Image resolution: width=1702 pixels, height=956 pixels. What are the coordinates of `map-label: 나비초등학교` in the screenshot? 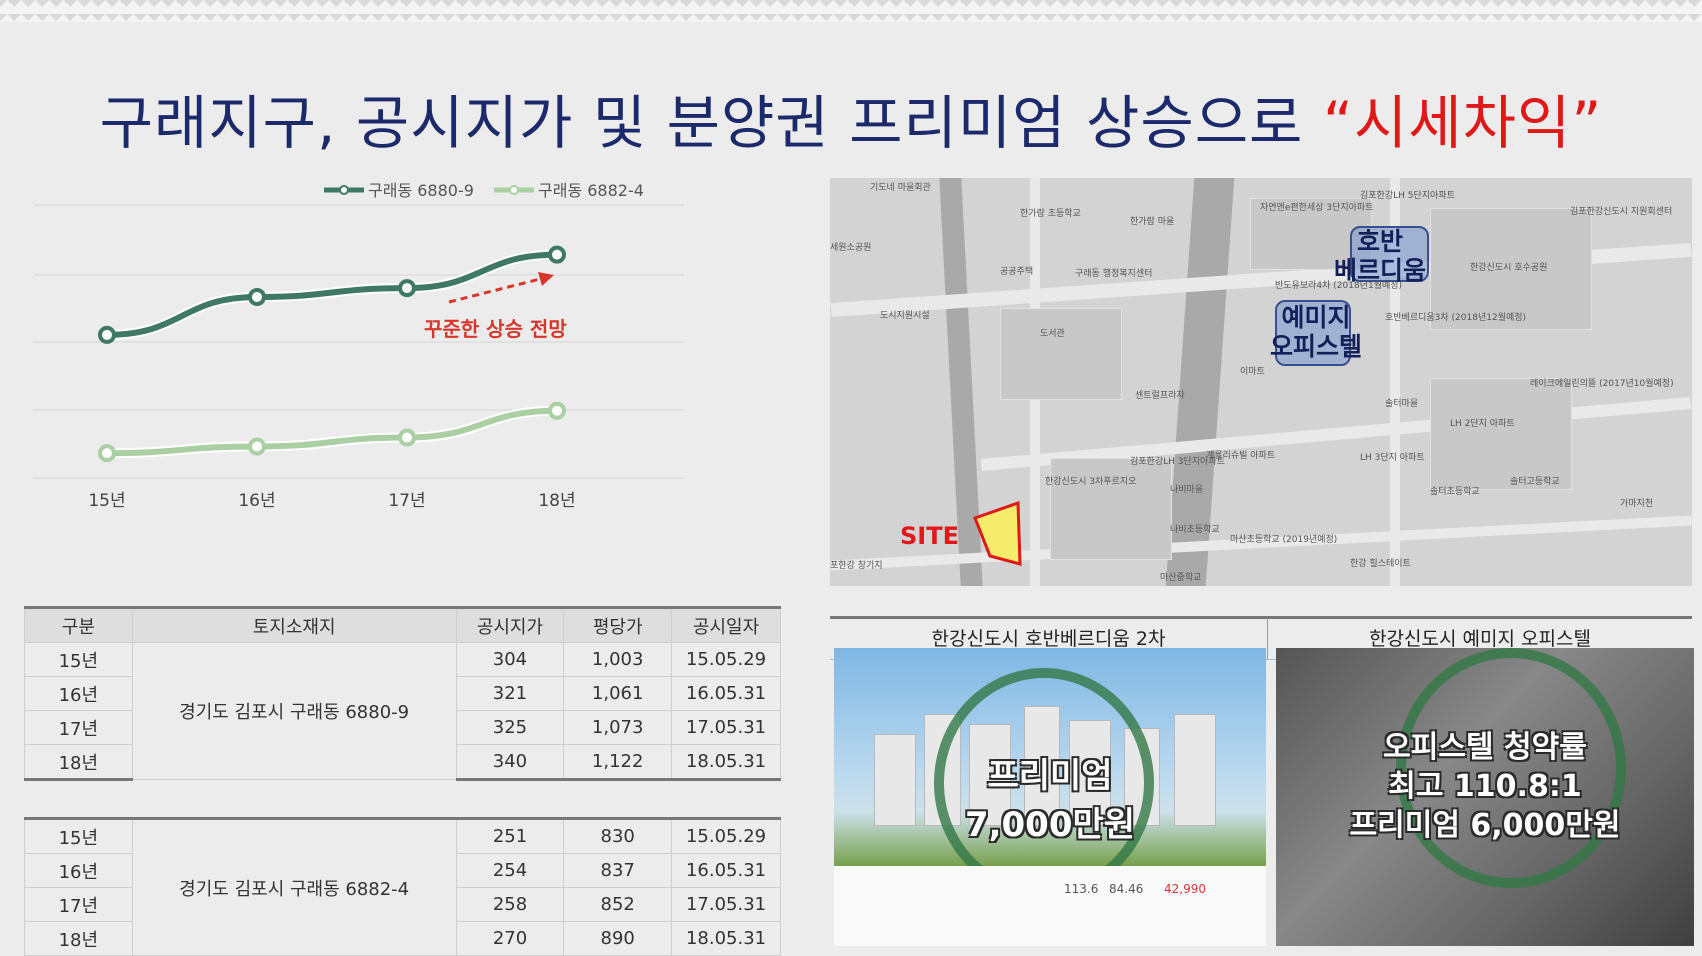 It's located at (1195, 530).